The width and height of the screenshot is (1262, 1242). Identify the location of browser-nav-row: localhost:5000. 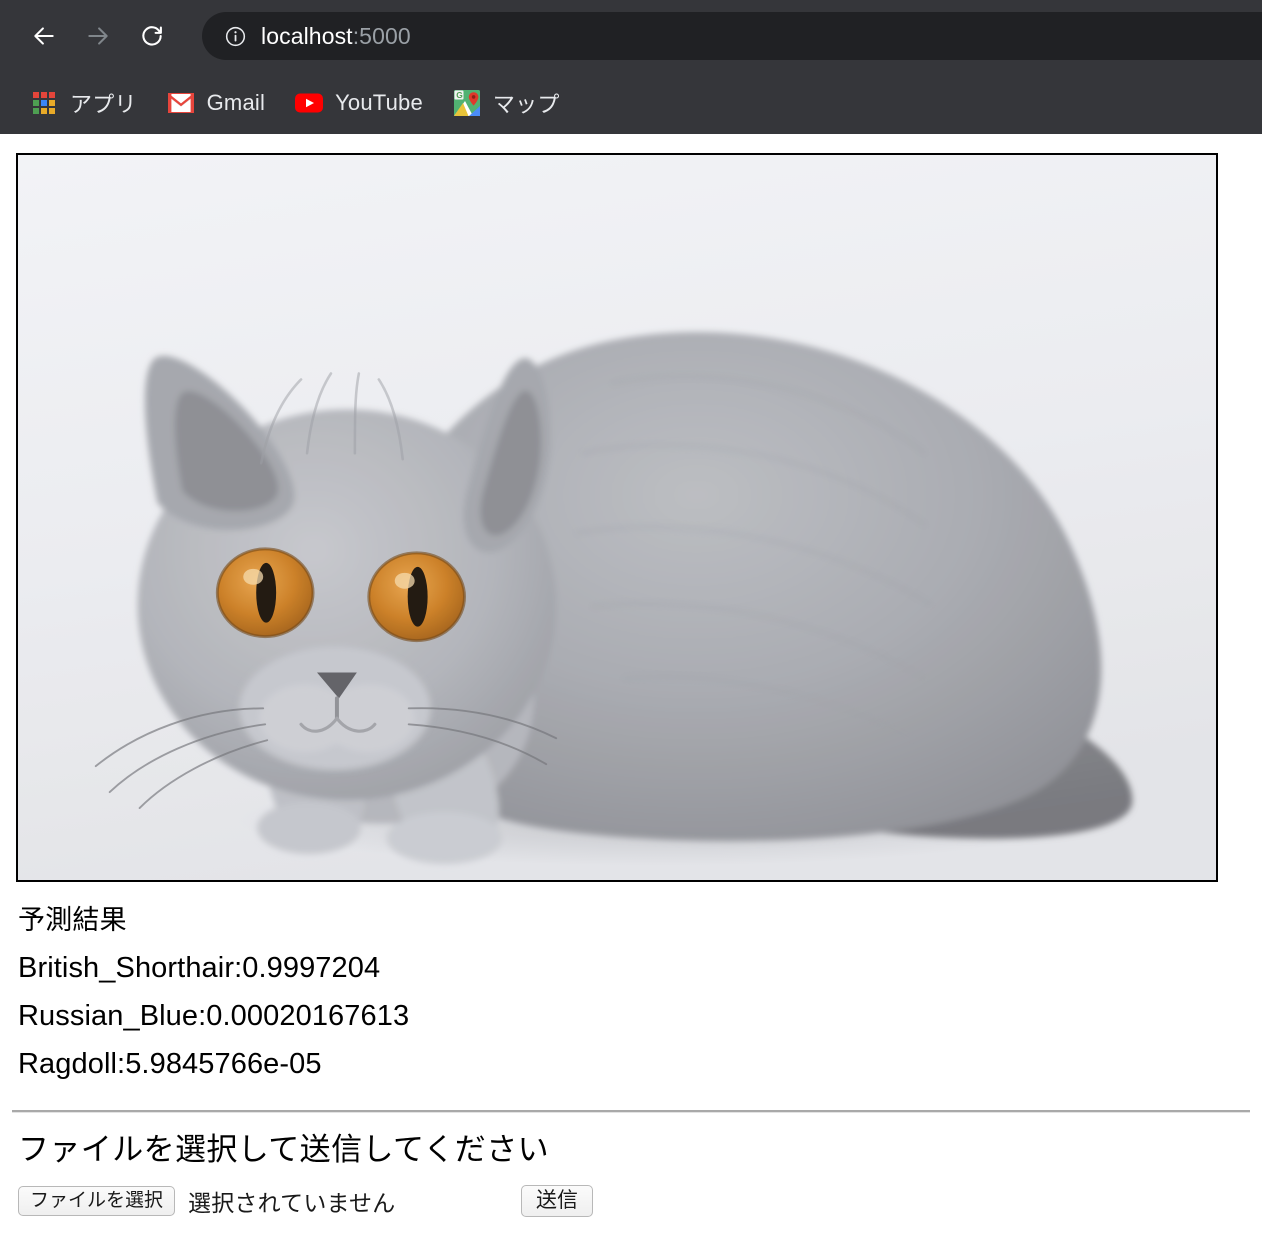
(631, 36).